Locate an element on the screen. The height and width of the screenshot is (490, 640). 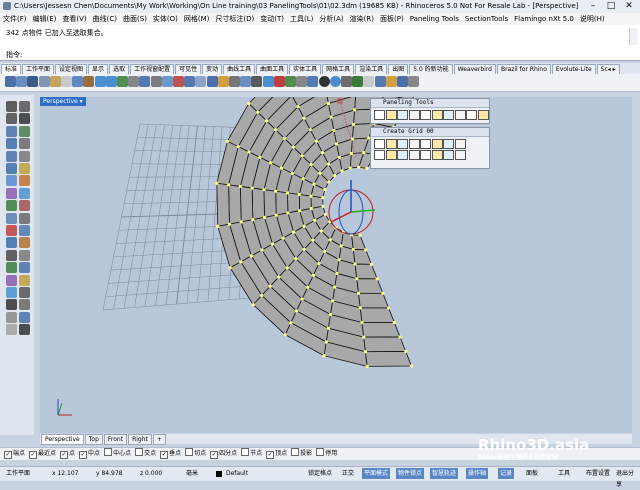
gumball-axis-y is located at coordinates (363, 211).